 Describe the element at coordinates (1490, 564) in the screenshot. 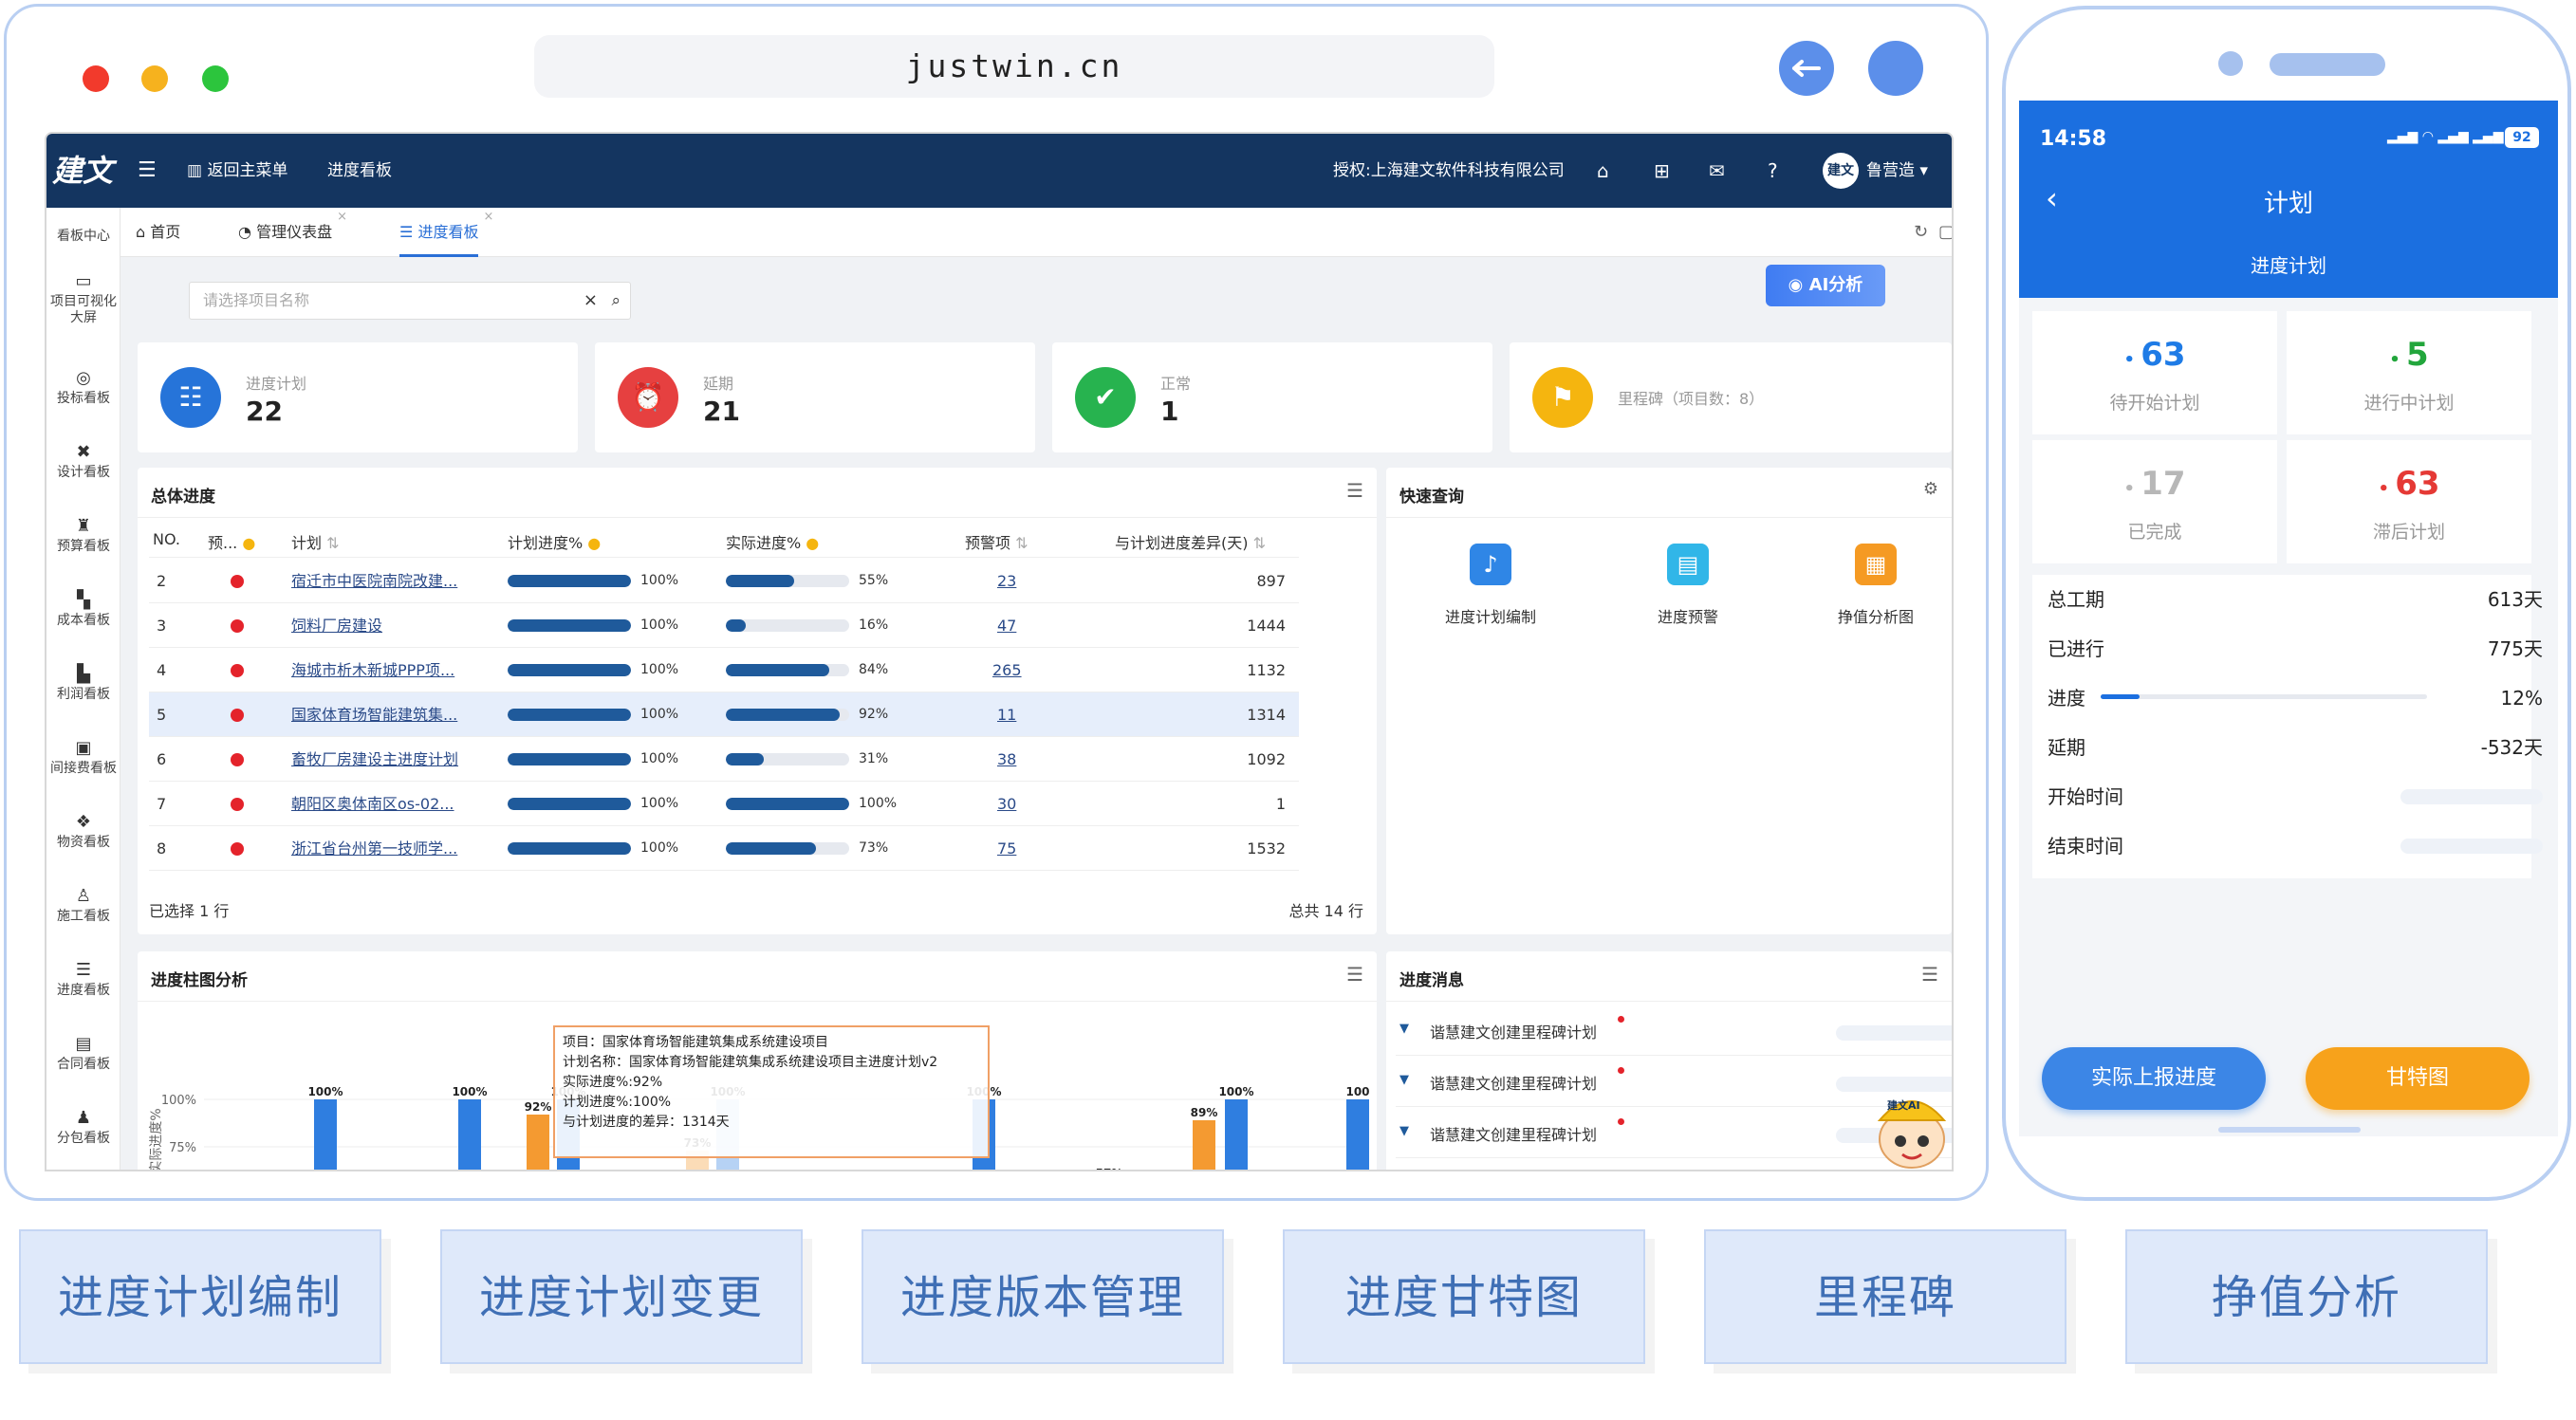

I see `bell-icon: ♪` at that location.